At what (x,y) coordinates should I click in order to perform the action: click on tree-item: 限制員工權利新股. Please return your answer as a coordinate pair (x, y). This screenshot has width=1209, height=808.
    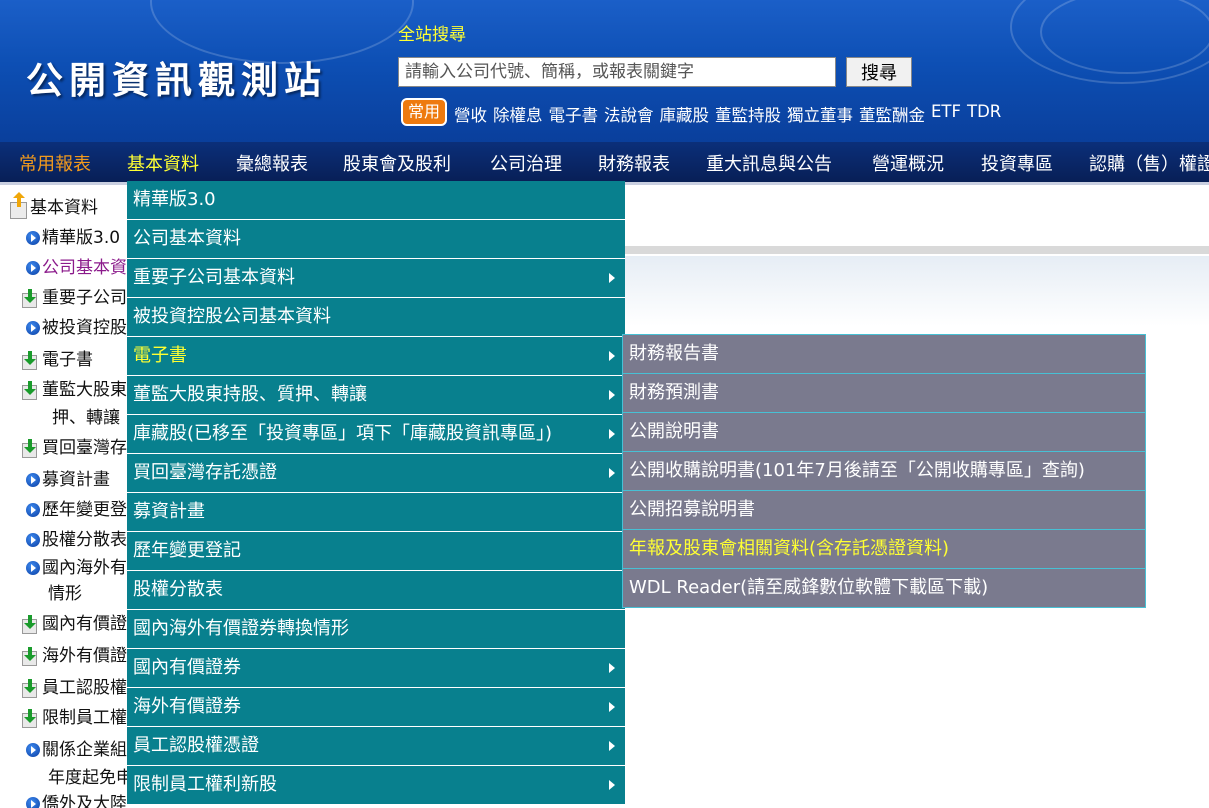
    Looking at the image, I should click on (81, 715).